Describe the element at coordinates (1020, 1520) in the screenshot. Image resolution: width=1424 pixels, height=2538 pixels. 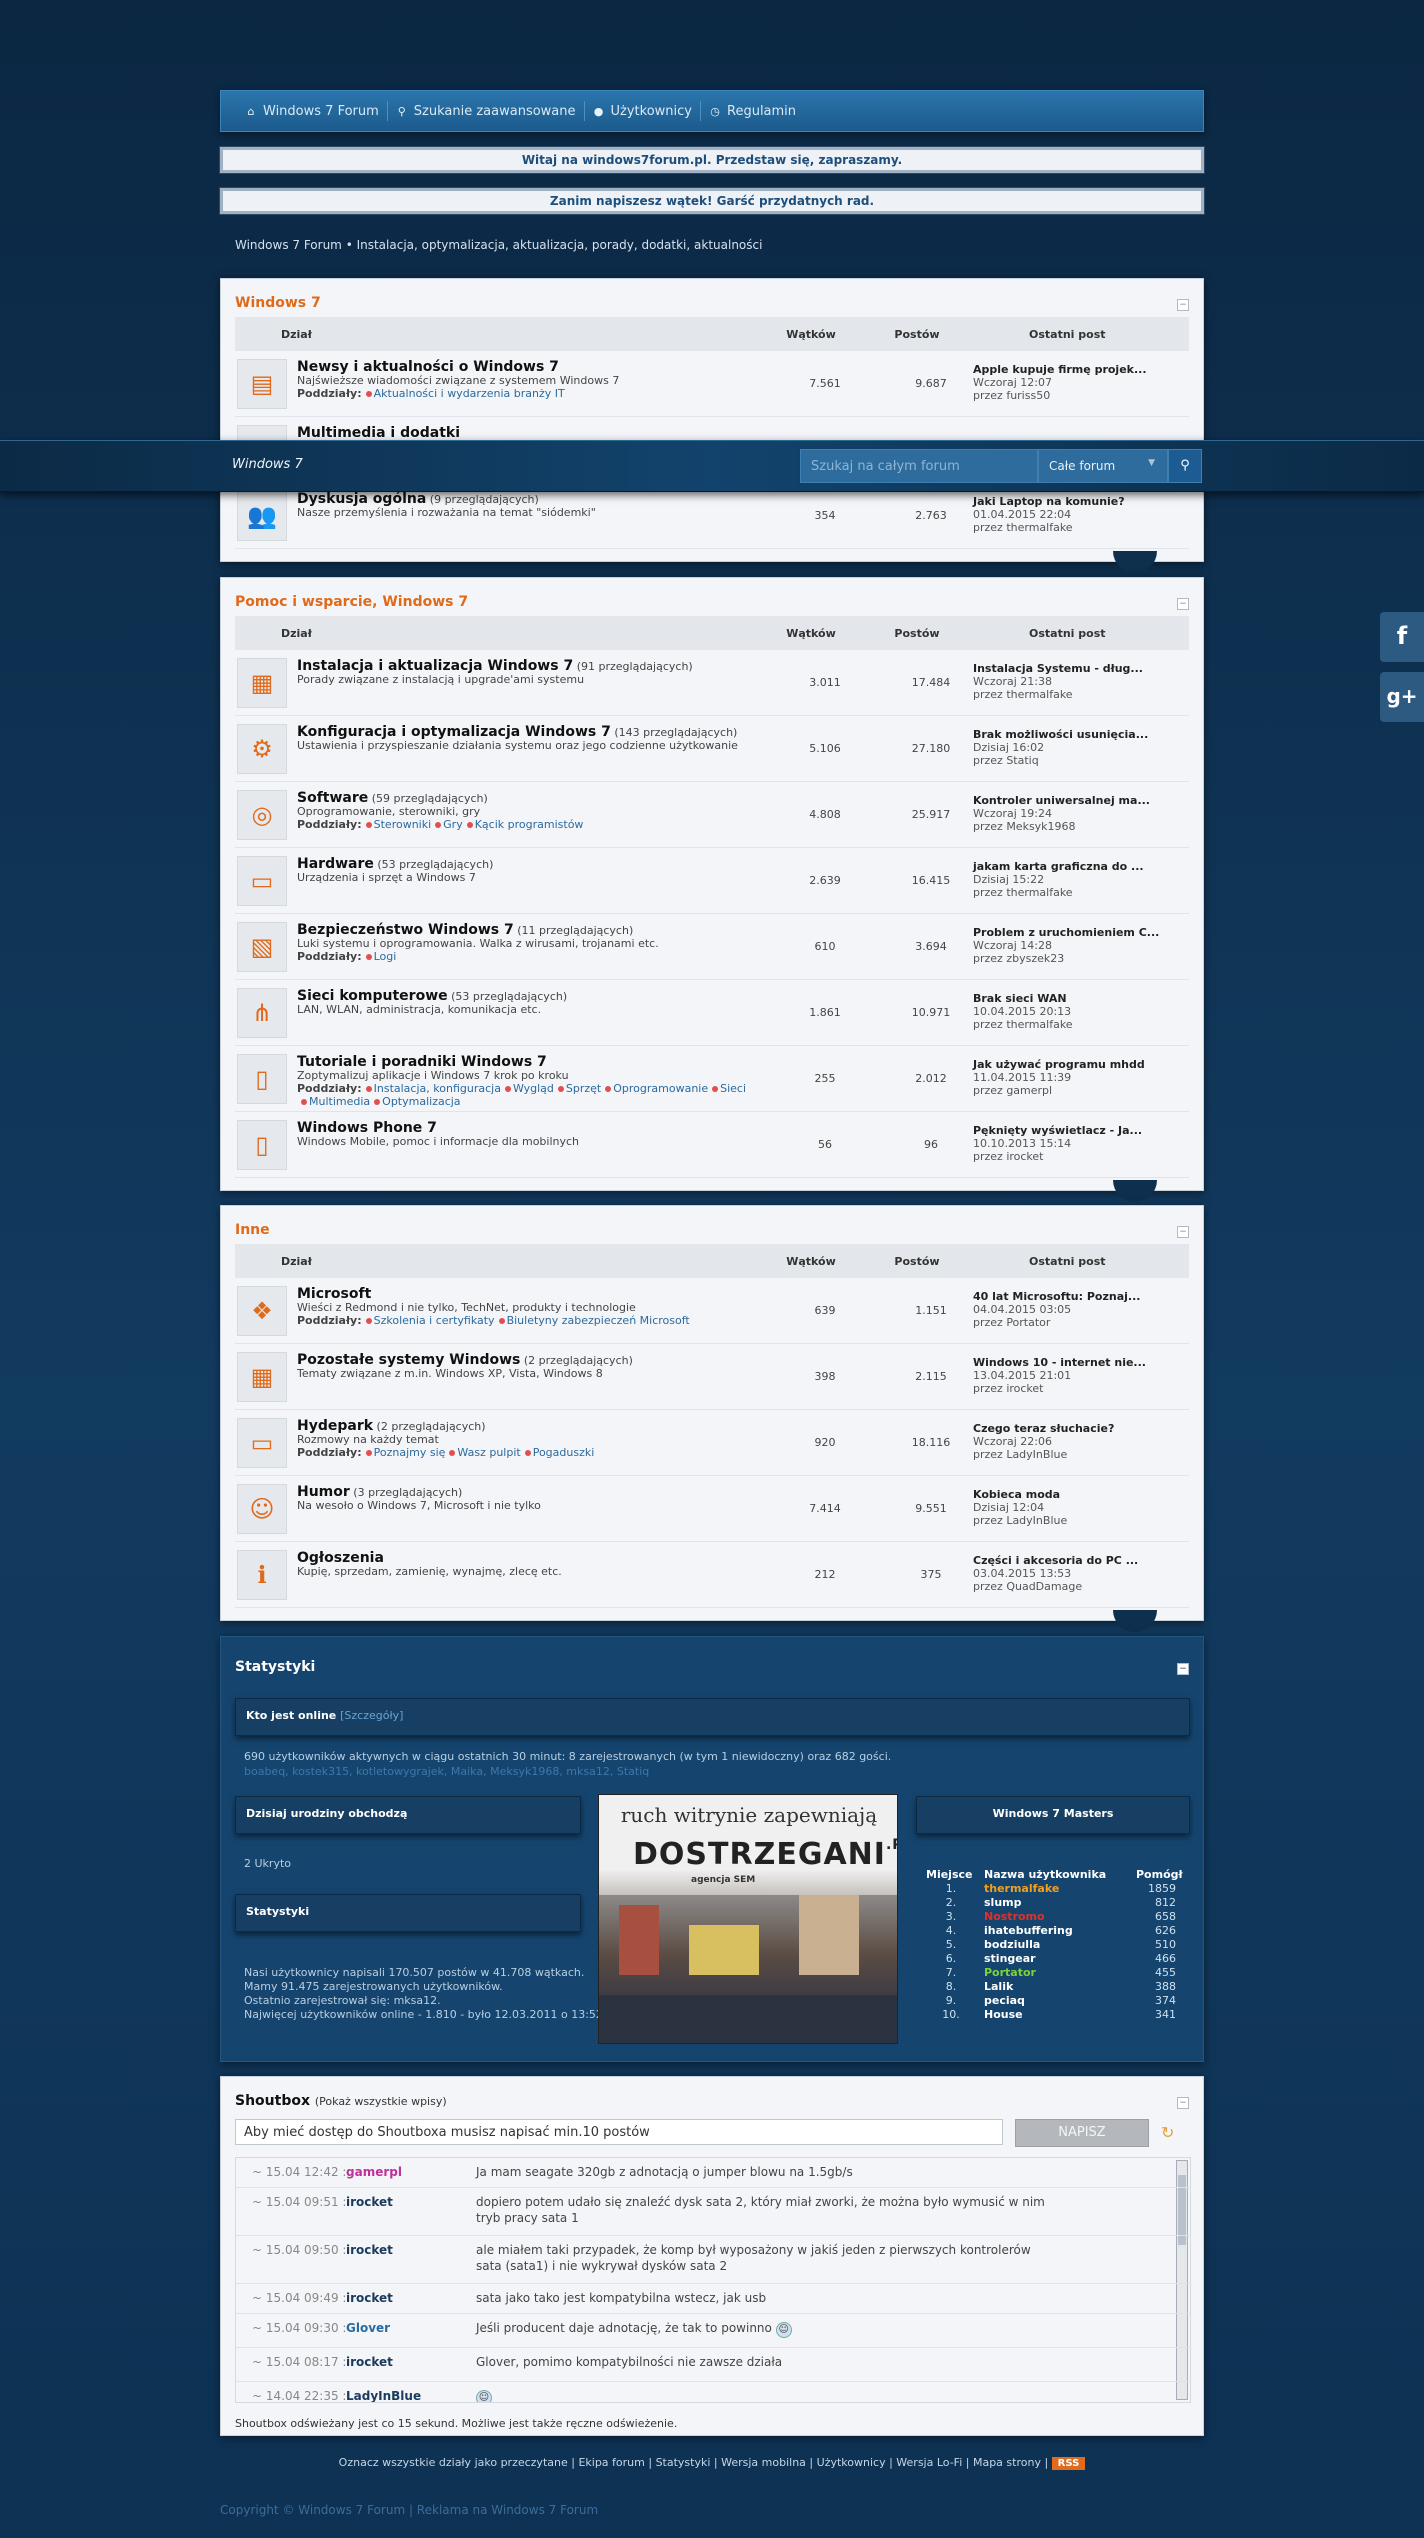
I see `last-post-author: przez LadyInBlue` at that location.